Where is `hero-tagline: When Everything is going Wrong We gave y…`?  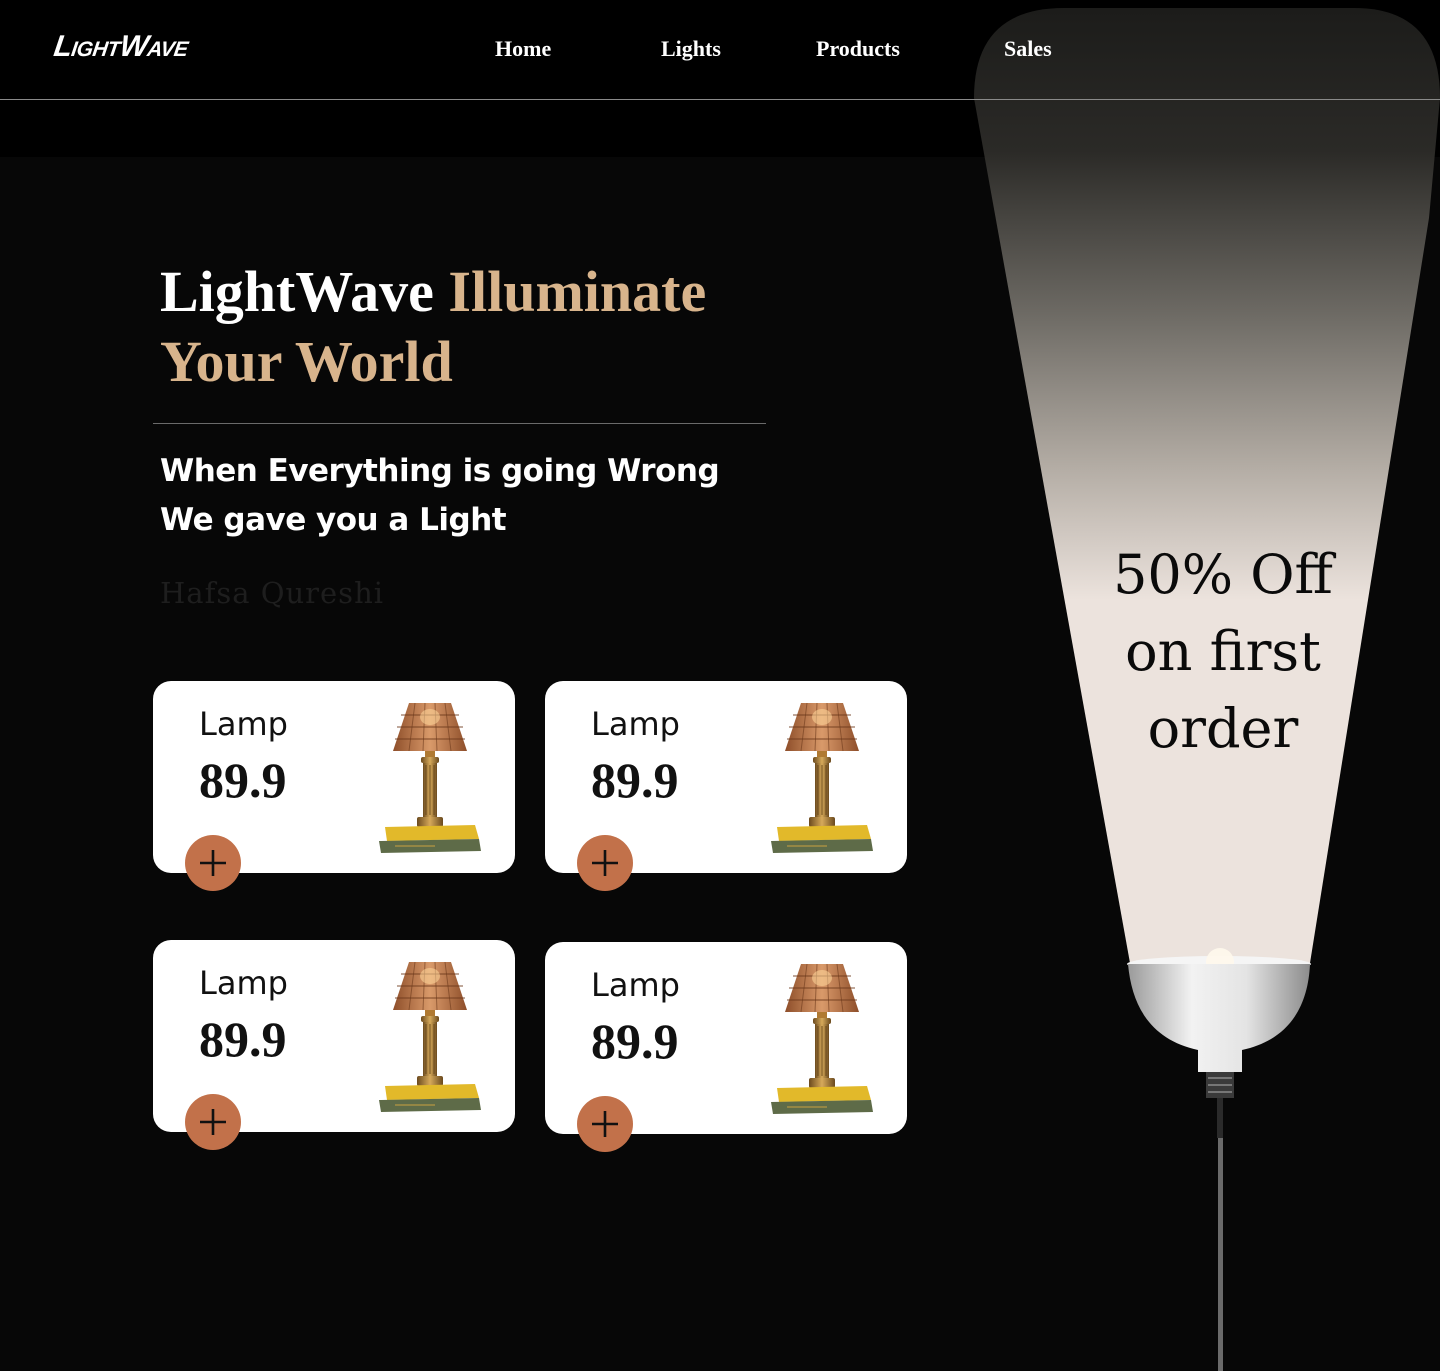 hero-tagline: When Everything is going Wrong We gave y… is located at coordinates (480, 496).